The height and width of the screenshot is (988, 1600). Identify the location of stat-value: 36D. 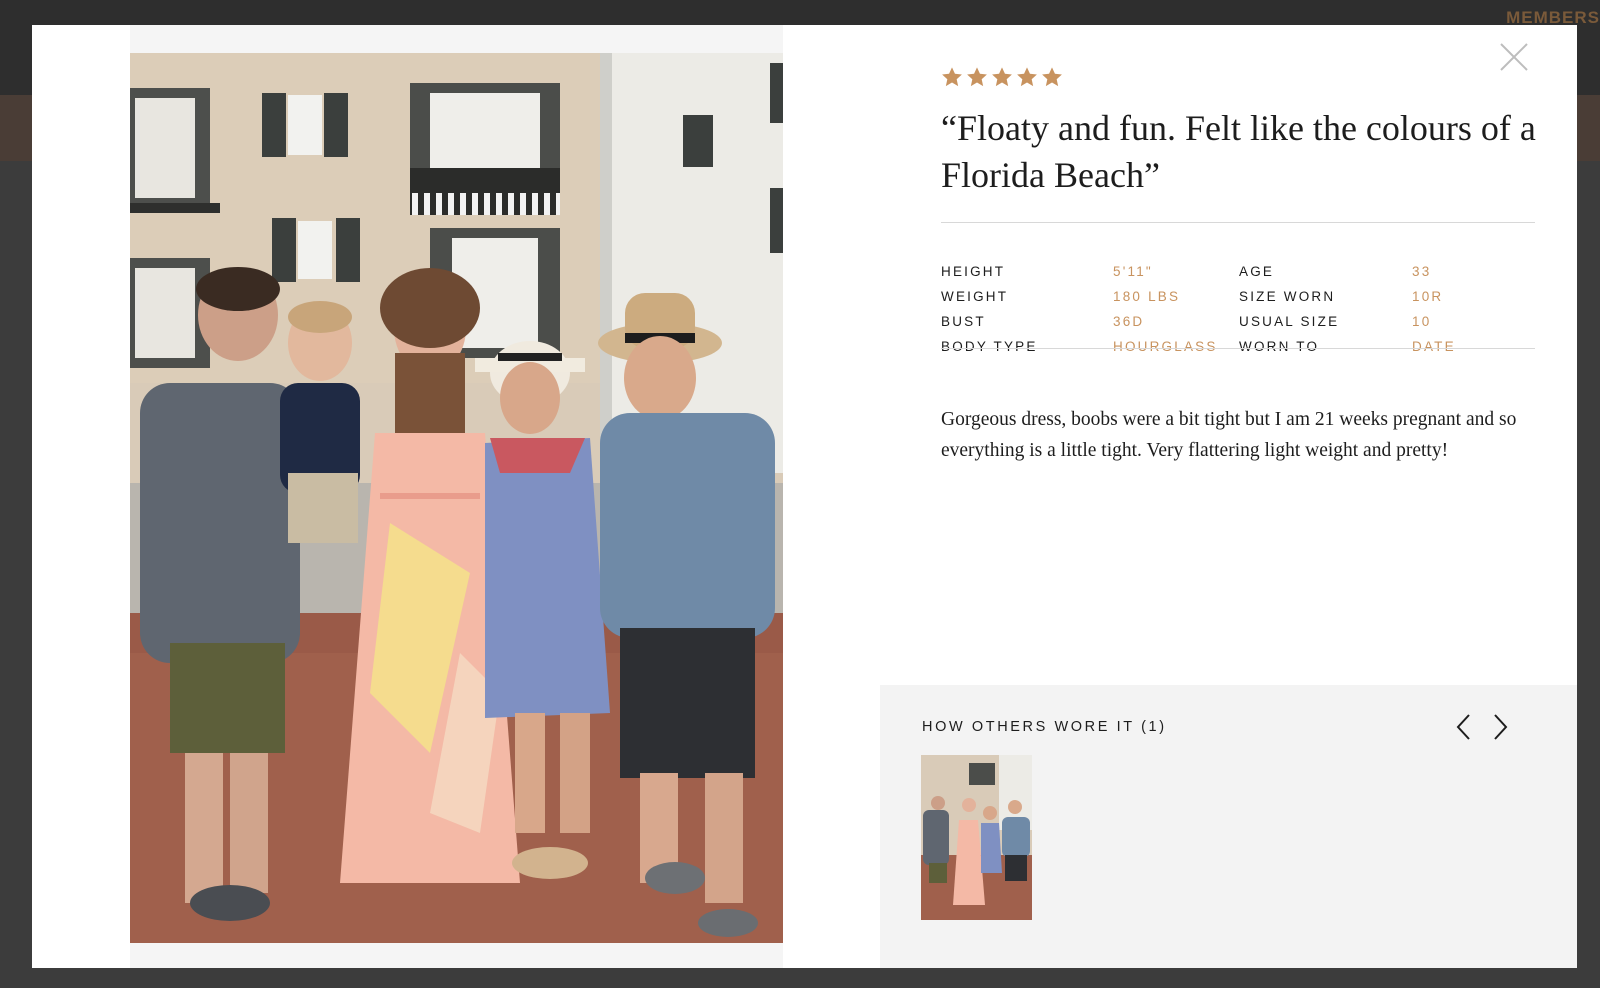
(1129, 321).